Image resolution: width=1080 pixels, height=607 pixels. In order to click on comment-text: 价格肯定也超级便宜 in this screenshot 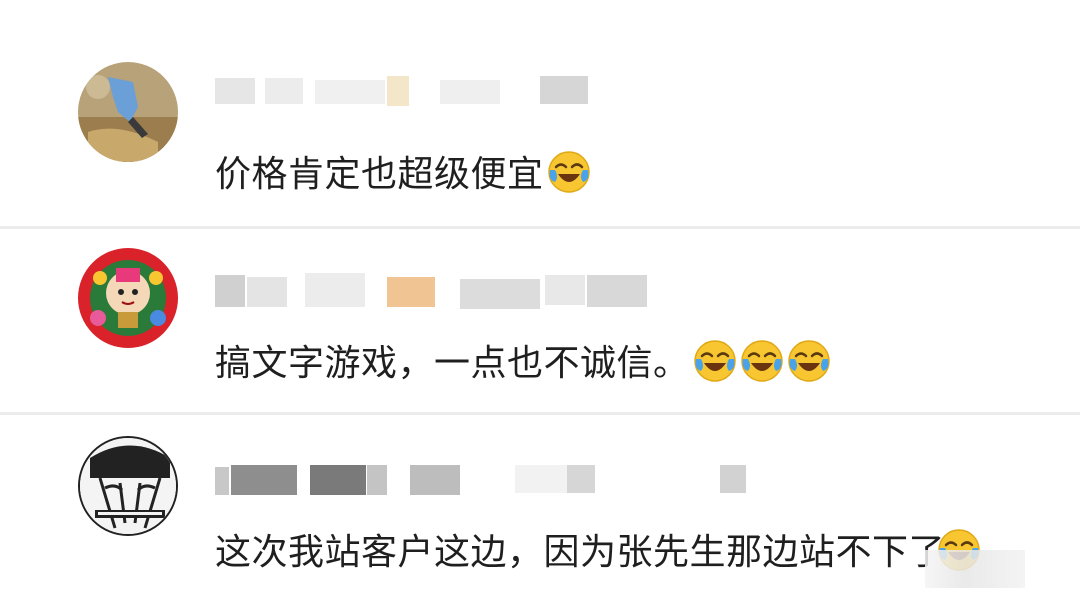, I will do `click(403, 173)`.